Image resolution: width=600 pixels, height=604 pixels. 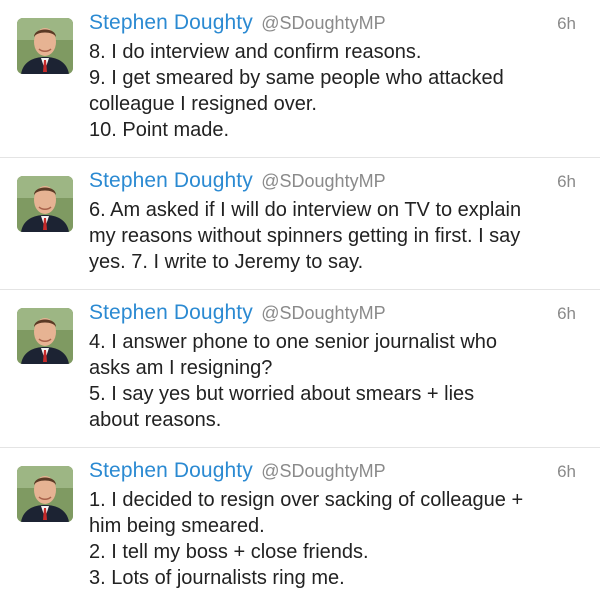 What do you see at coordinates (155, 420) in the screenshot?
I see `tweet-text-line: about reasons.` at bounding box center [155, 420].